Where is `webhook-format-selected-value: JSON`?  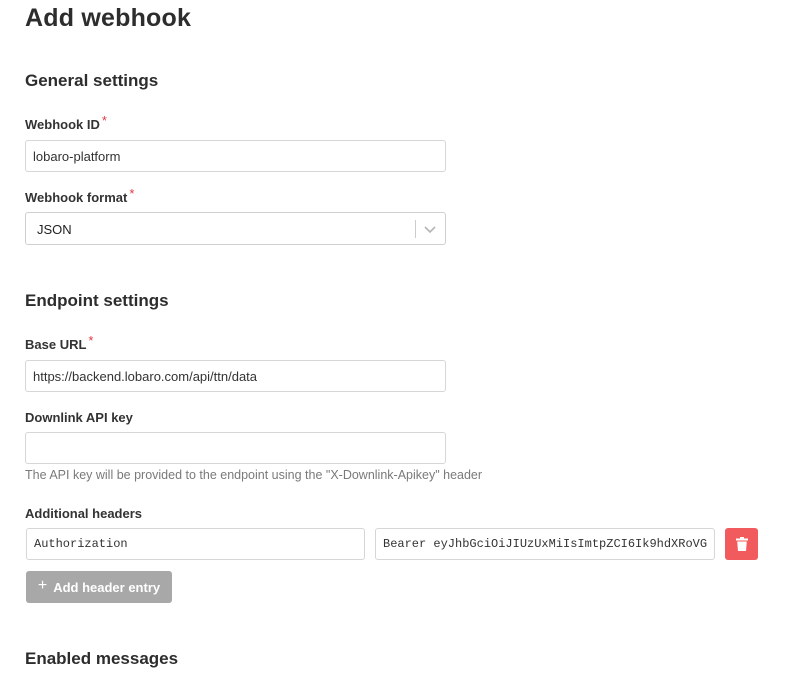 webhook-format-selected-value: JSON is located at coordinates (54, 229).